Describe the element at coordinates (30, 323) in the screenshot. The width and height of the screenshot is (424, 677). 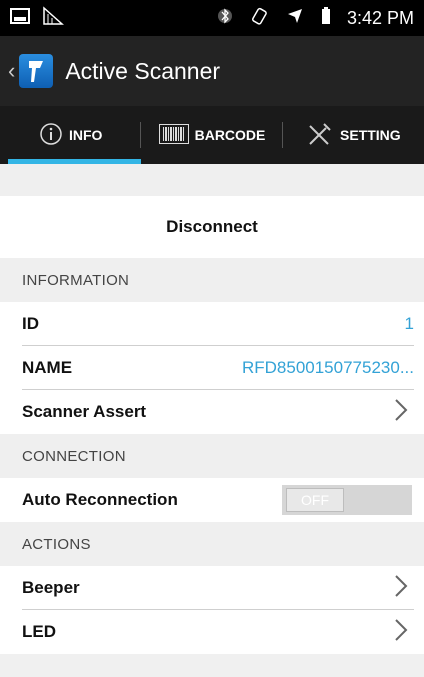
I see `id-label: ID` at that location.